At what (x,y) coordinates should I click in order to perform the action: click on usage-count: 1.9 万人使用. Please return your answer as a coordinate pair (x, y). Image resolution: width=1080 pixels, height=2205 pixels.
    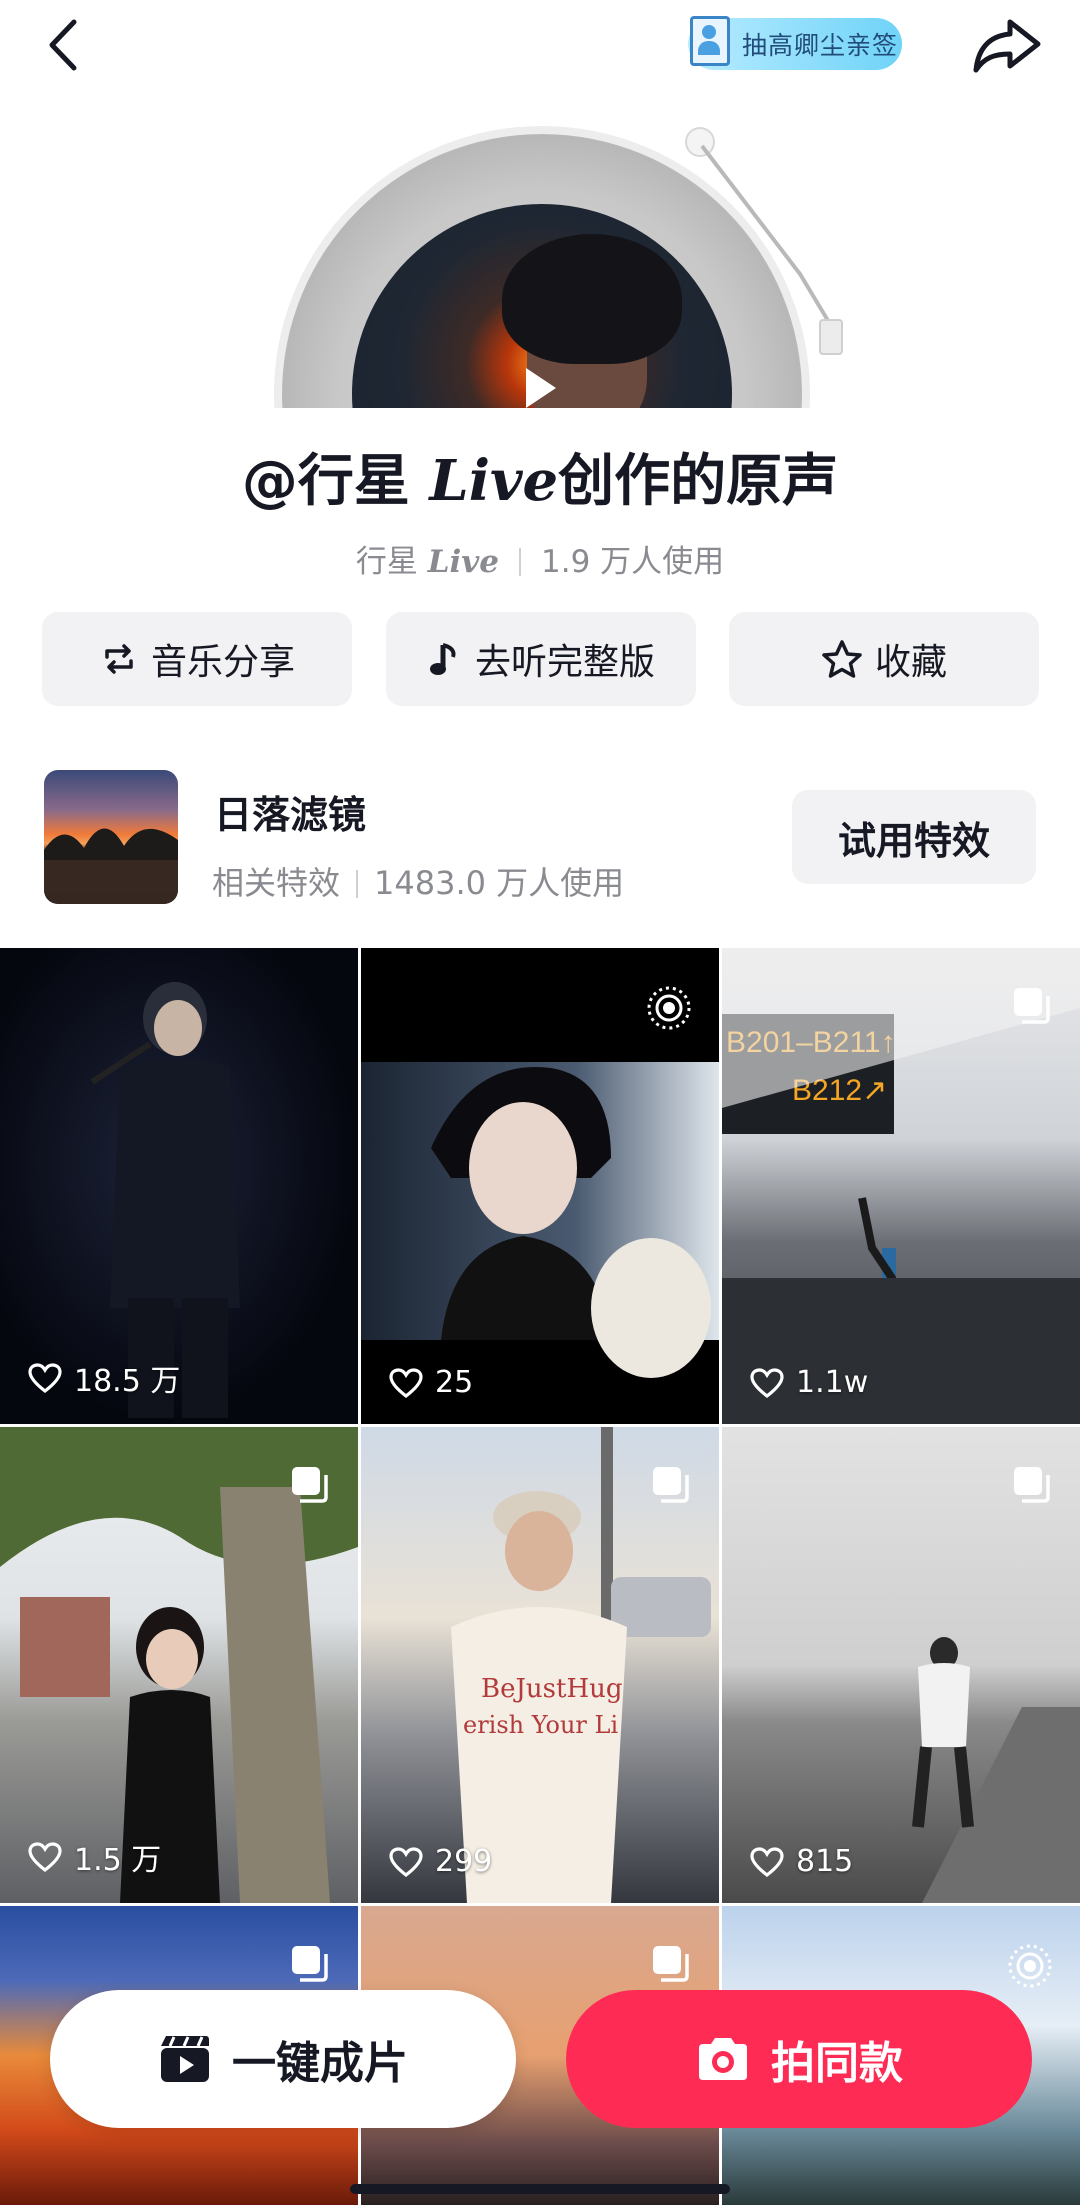
    Looking at the image, I should click on (633, 562).